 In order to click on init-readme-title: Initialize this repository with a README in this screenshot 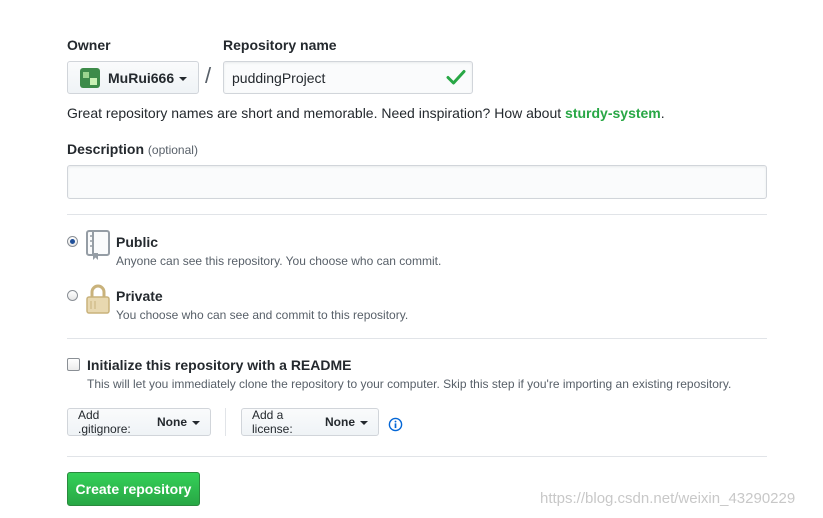, I will do `click(219, 365)`.